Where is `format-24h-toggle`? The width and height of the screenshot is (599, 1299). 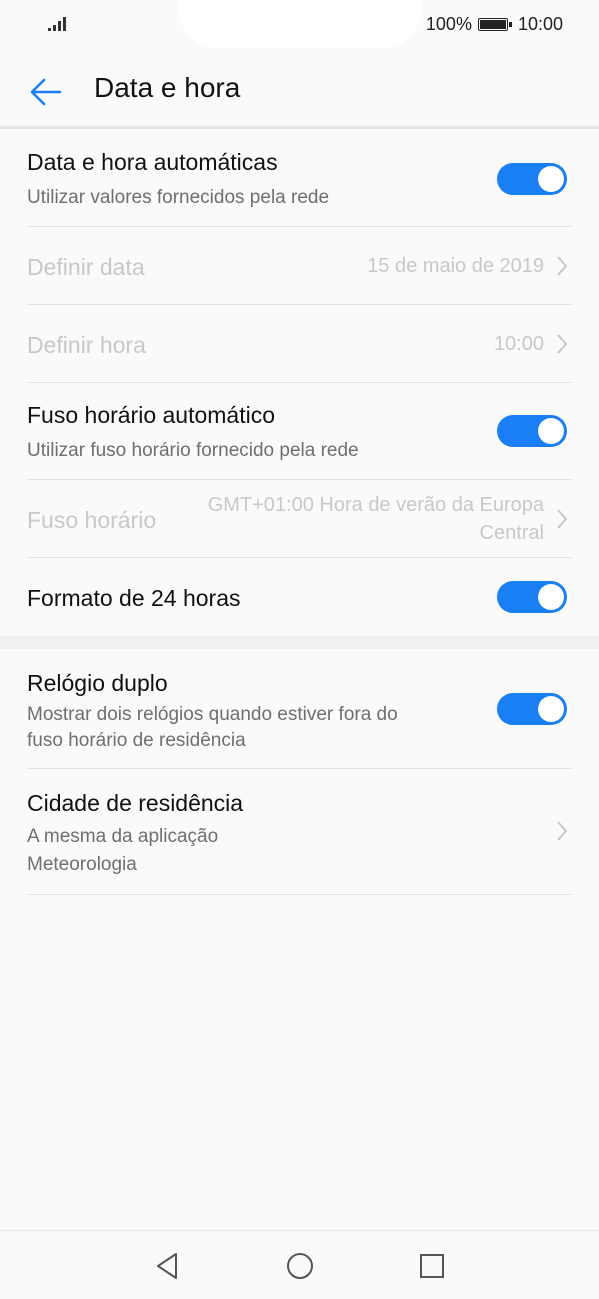
format-24h-toggle is located at coordinates (532, 597).